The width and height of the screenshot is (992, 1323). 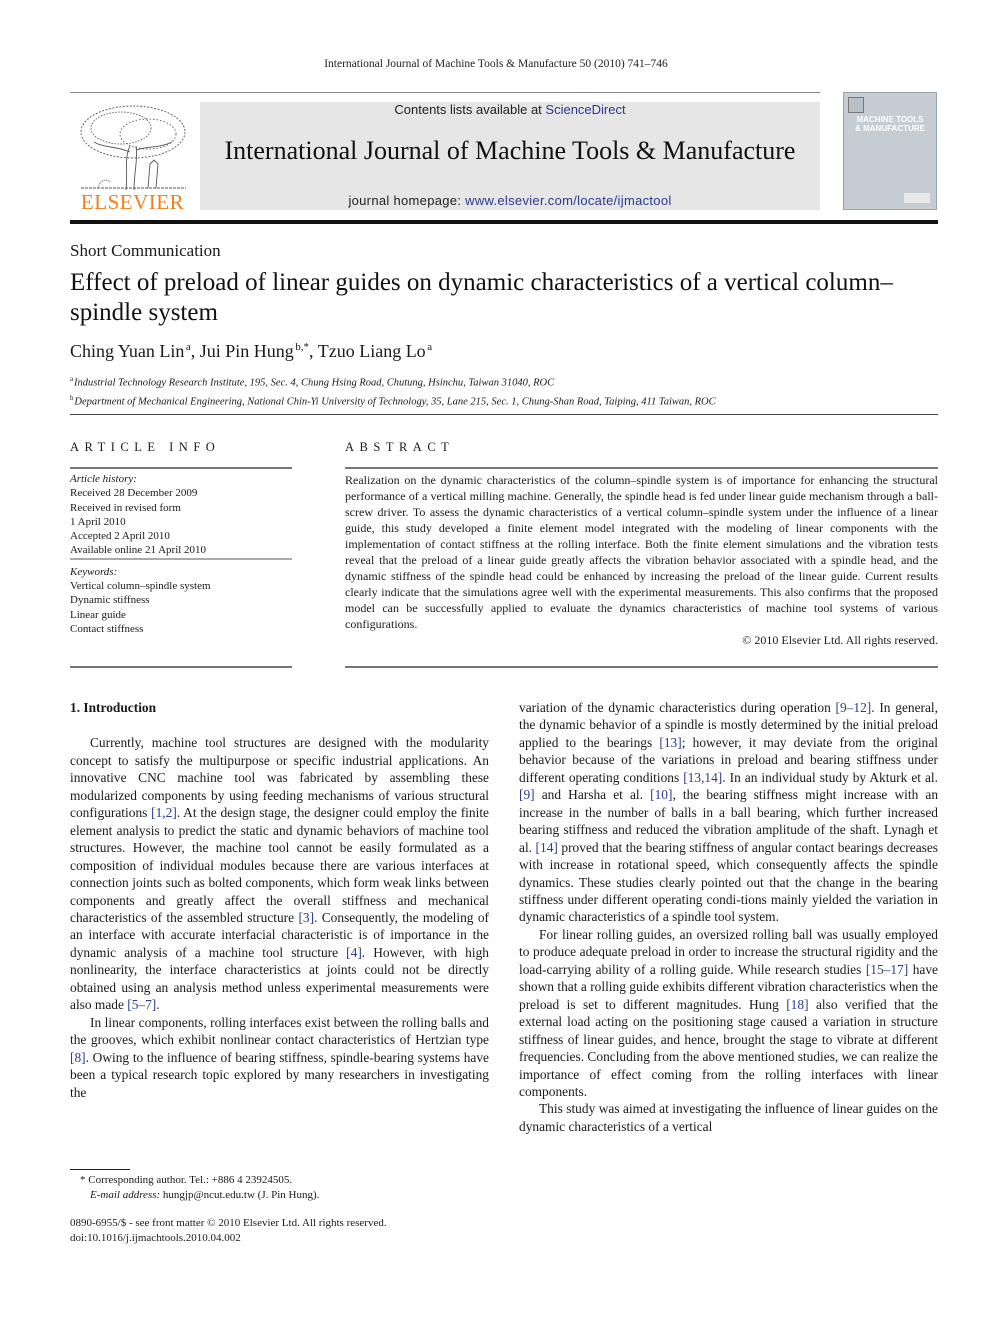 What do you see at coordinates (103, 479) in the screenshot?
I see `history-label: Article history:` at bounding box center [103, 479].